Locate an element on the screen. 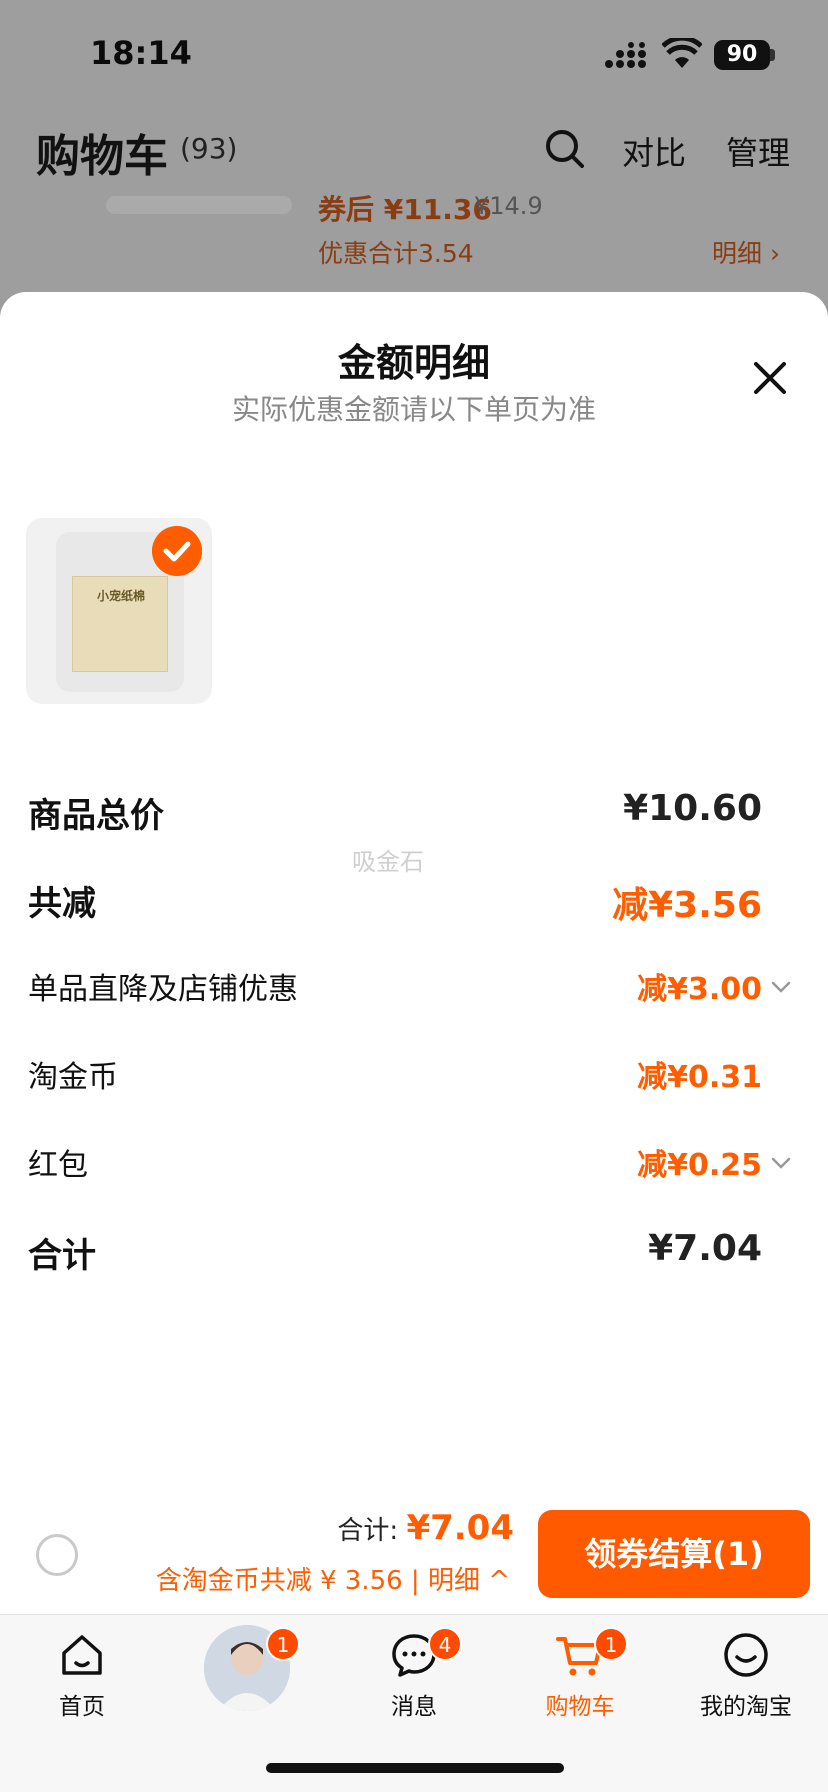  discount-total: 优惠合计3.54 is located at coordinates (396, 253).